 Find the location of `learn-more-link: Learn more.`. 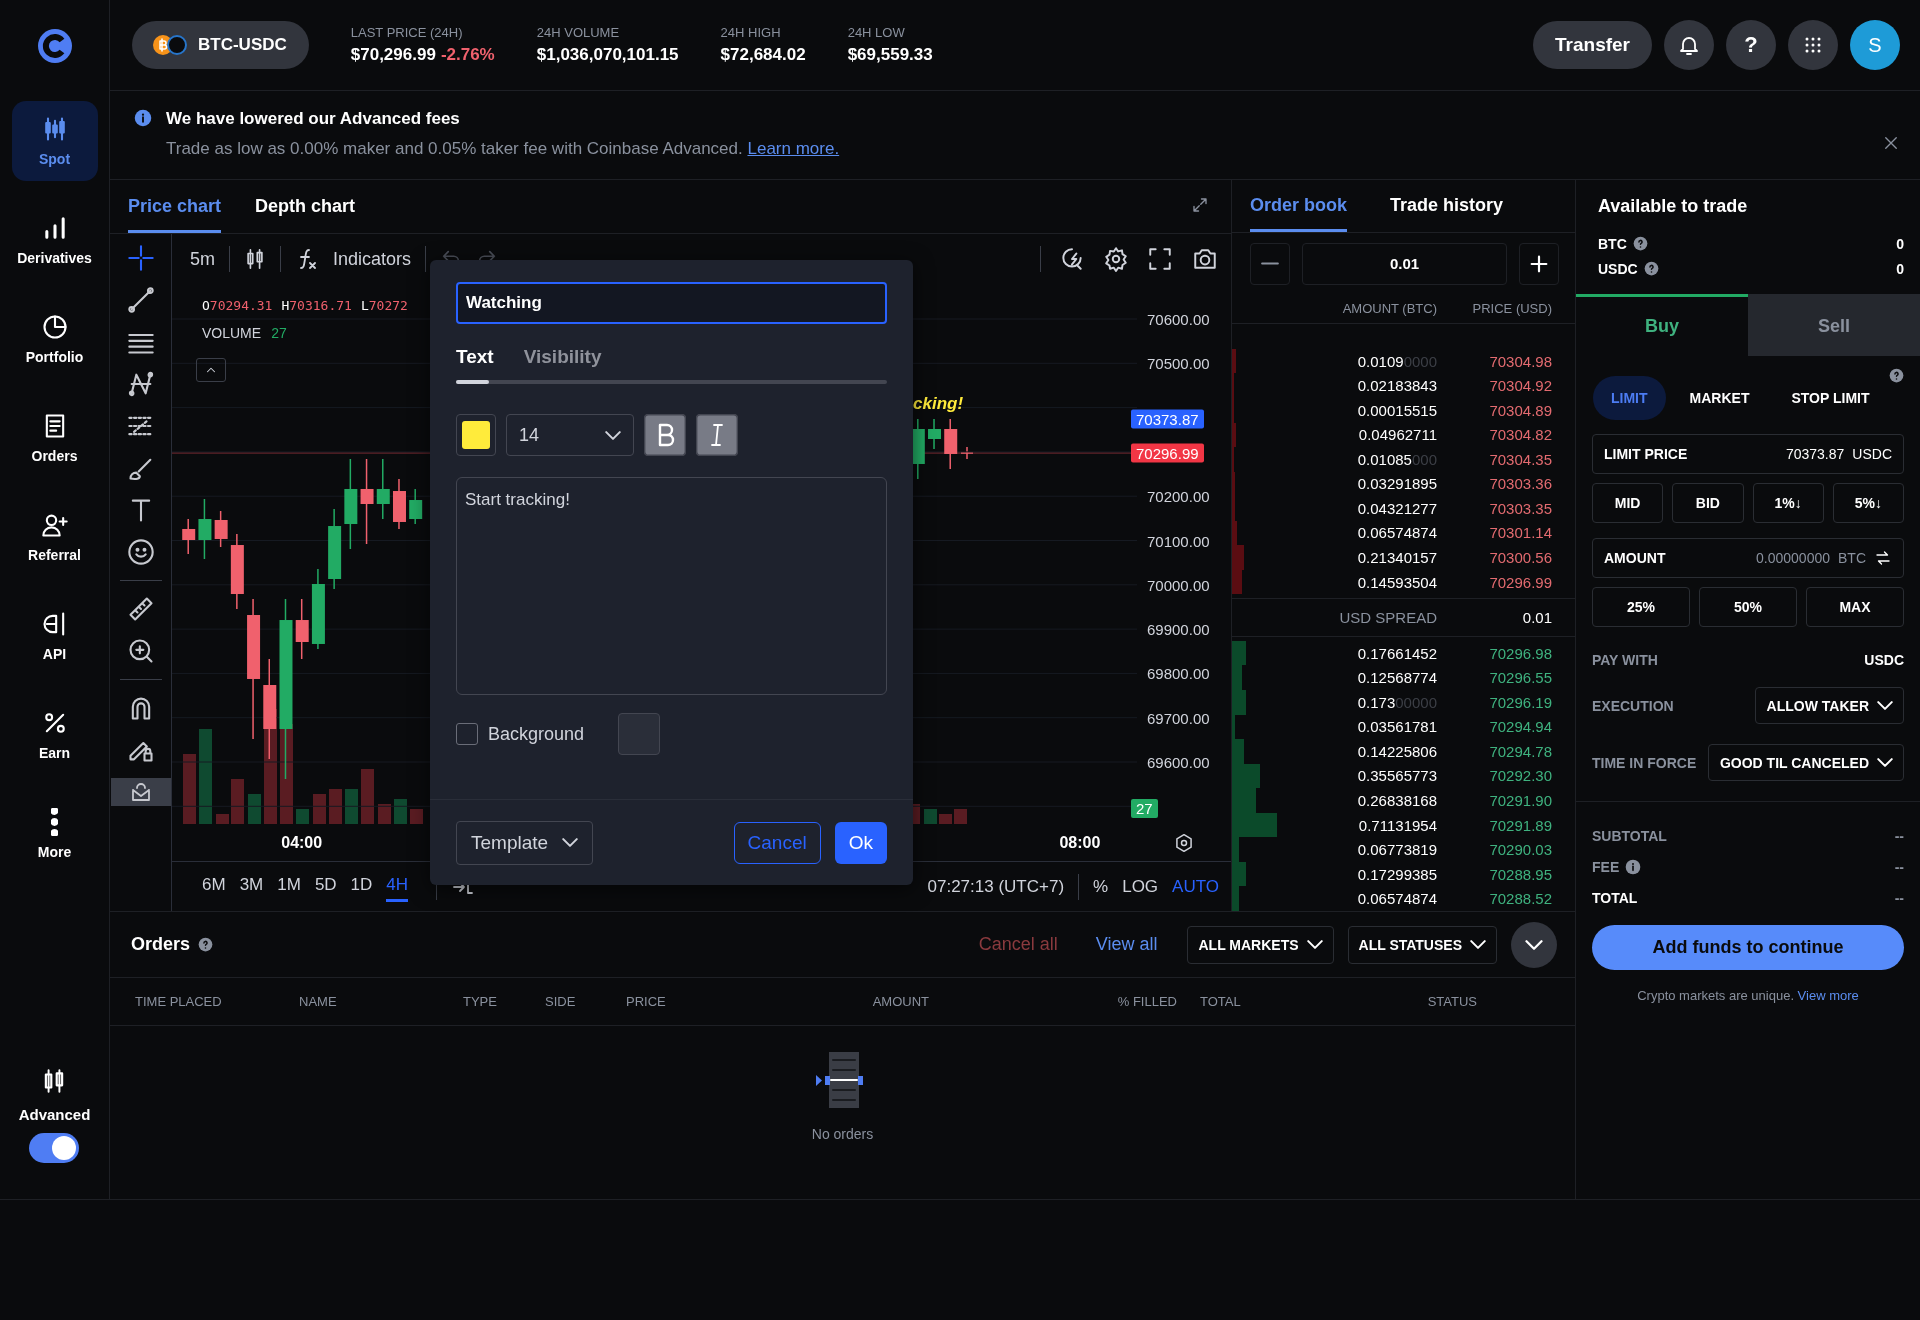

learn-more-link: Learn more. is located at coordinates (793, 148).